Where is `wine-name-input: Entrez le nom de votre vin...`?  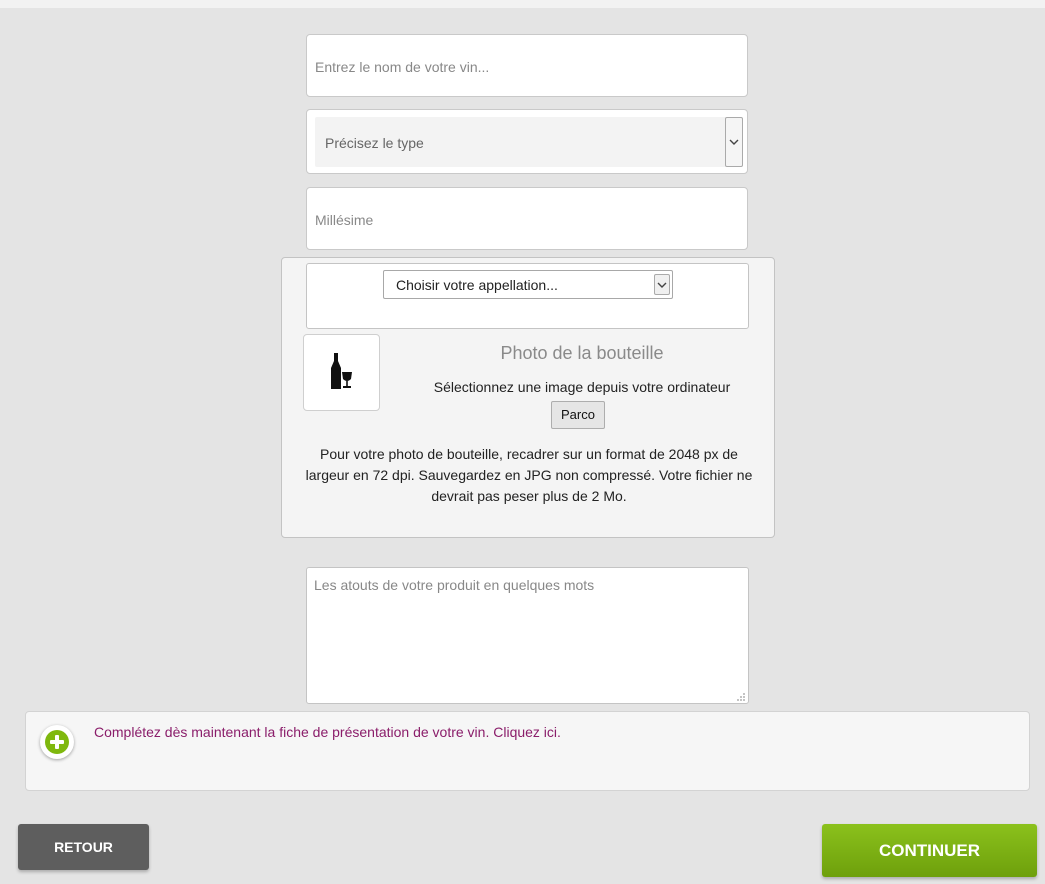
wine-name-input: Entrez le nom de votre vin... is located at coordinates (527, 65).